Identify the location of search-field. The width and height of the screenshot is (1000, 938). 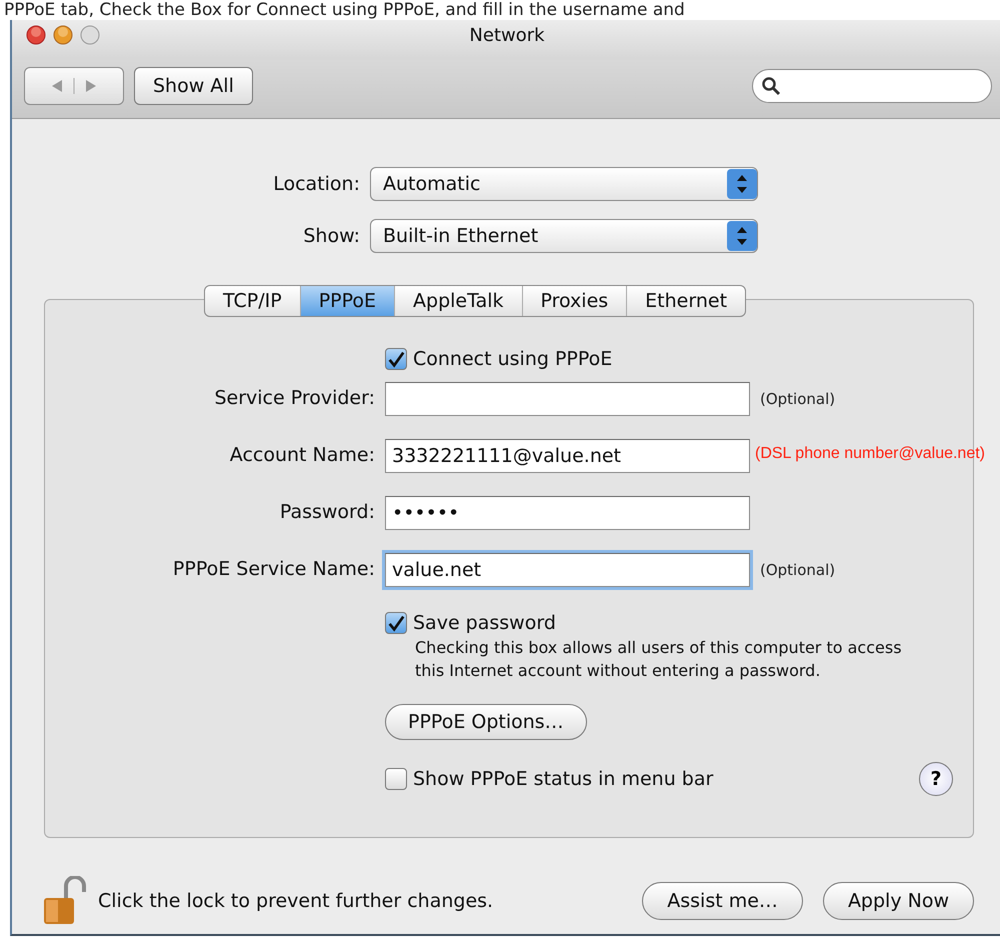
(872, 86).